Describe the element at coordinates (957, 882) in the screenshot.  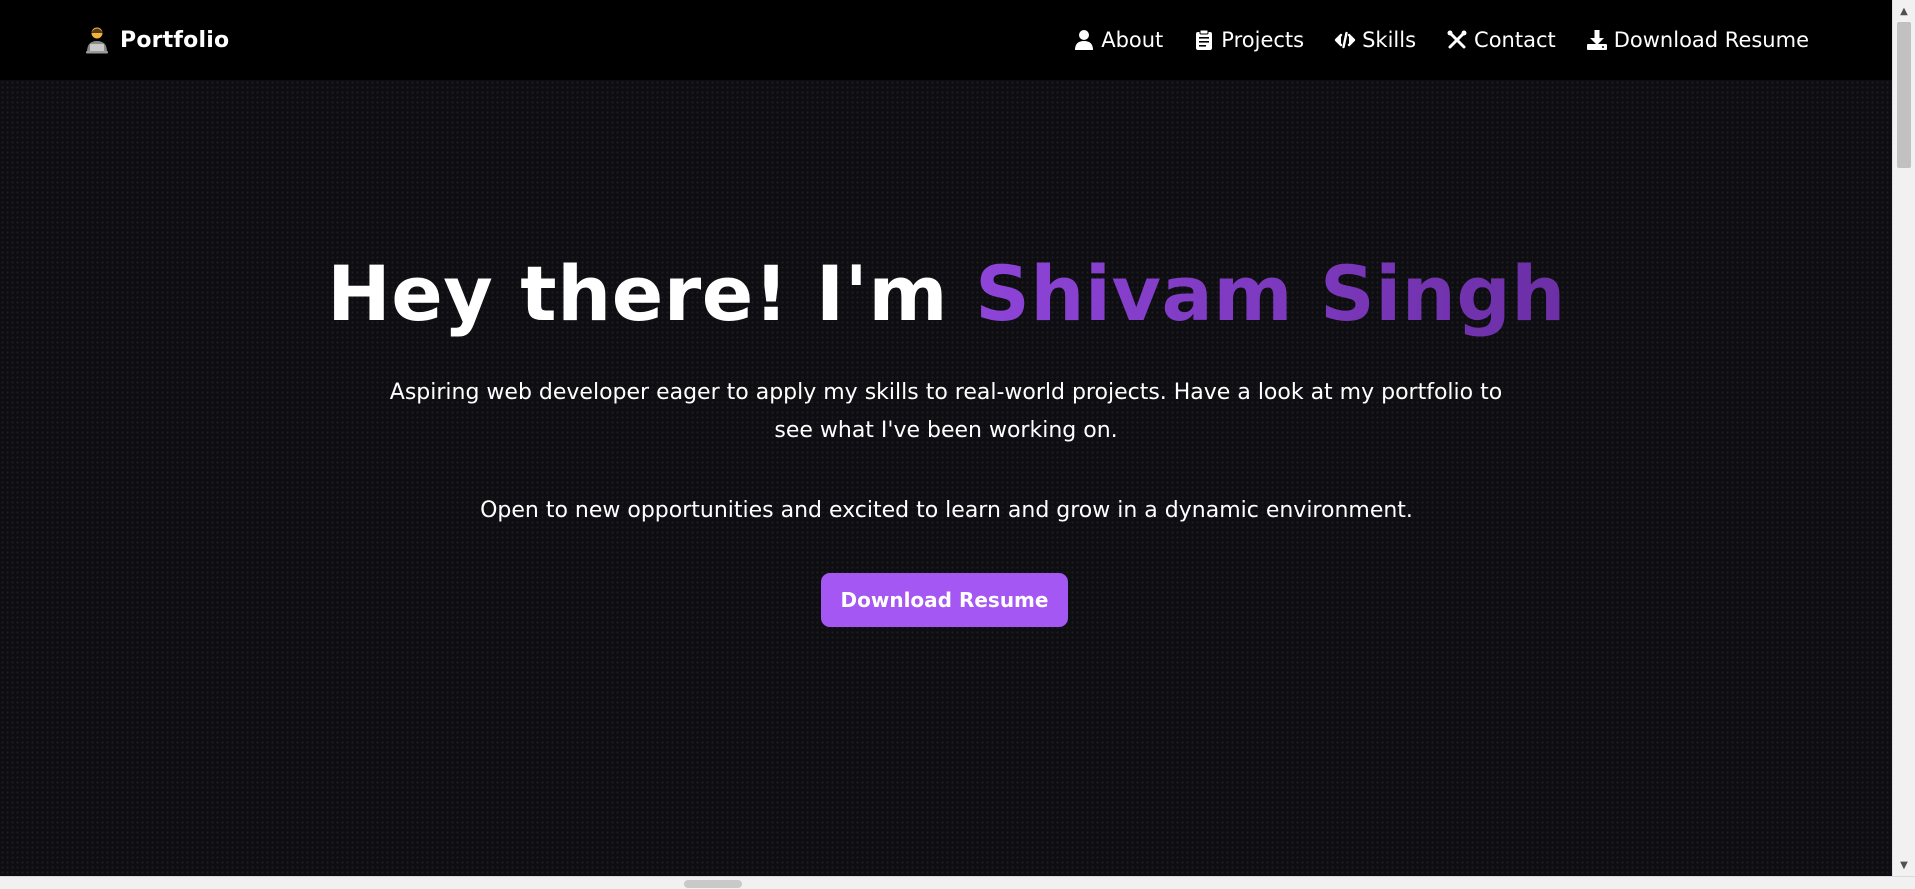
I see `horizontal-scrollbar` at that location.